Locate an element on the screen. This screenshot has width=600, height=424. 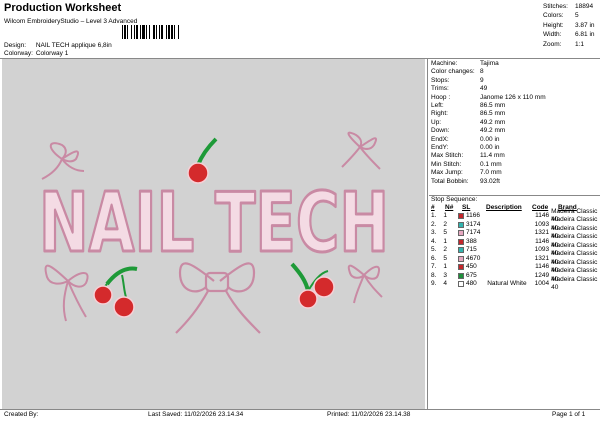
stat-row: Zoom: 1:1 is located at coordinates (564, 44).